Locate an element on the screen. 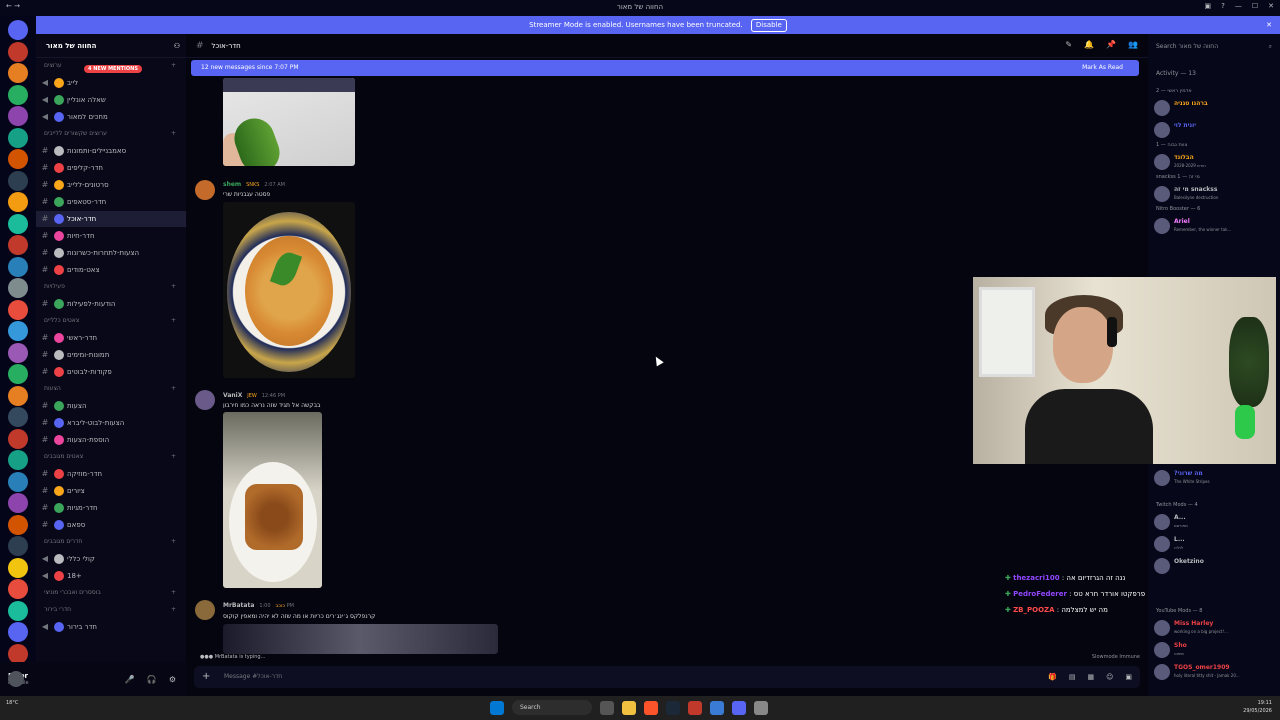  message-author: VaniX is located at coordinates (232, 395).